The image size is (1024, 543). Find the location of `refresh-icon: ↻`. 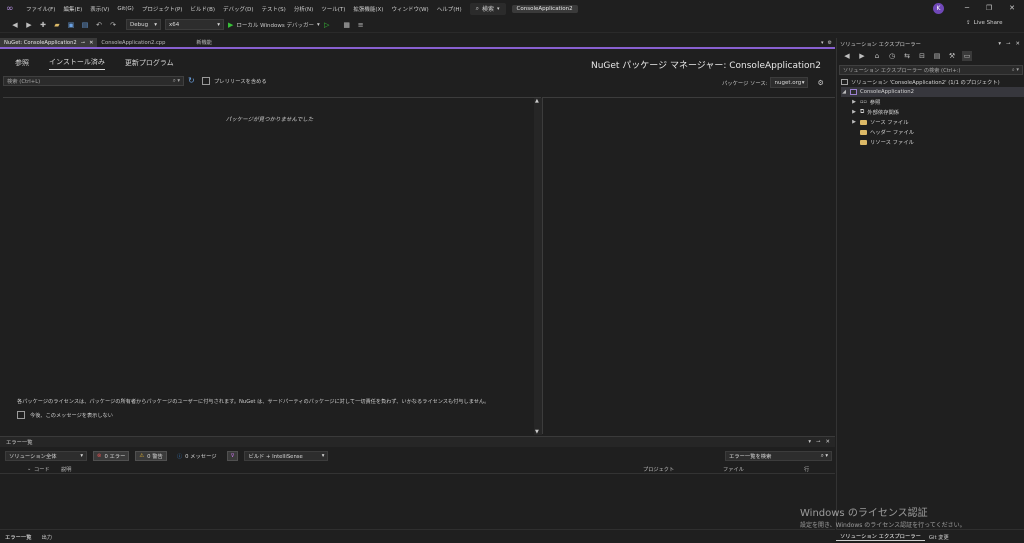

refresh-icon: ↻ is located at coordinates (191, 80).